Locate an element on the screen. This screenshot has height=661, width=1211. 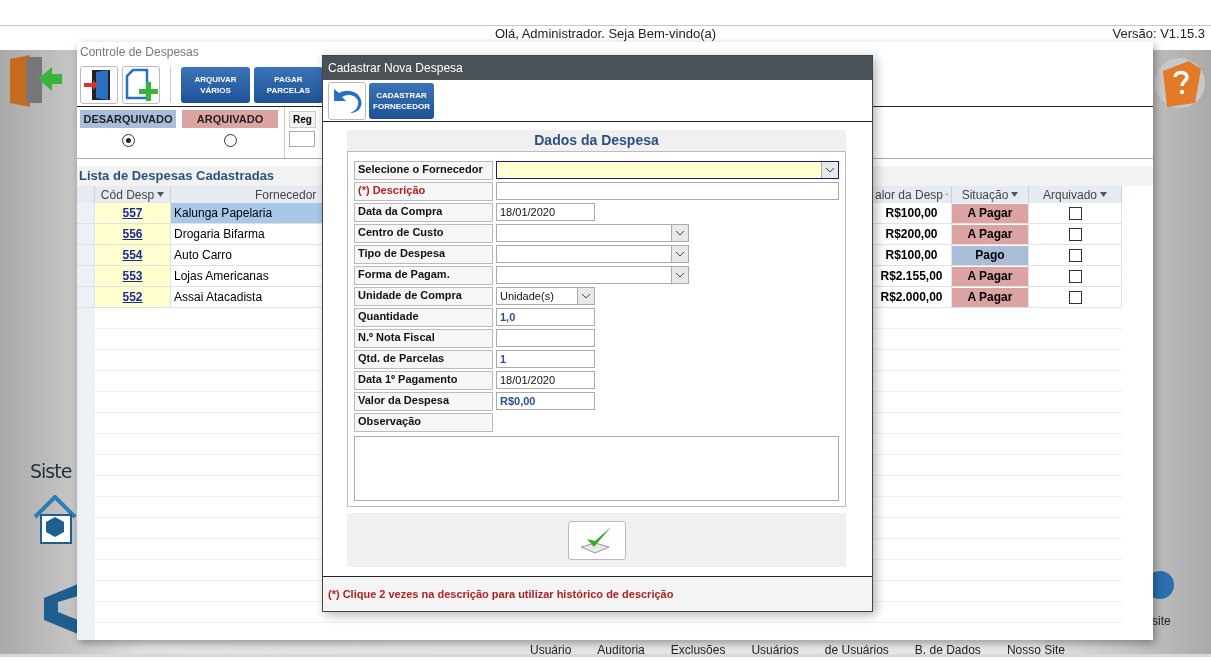
filter-label: ARQUIVADO is located at coordinates (230, 119).